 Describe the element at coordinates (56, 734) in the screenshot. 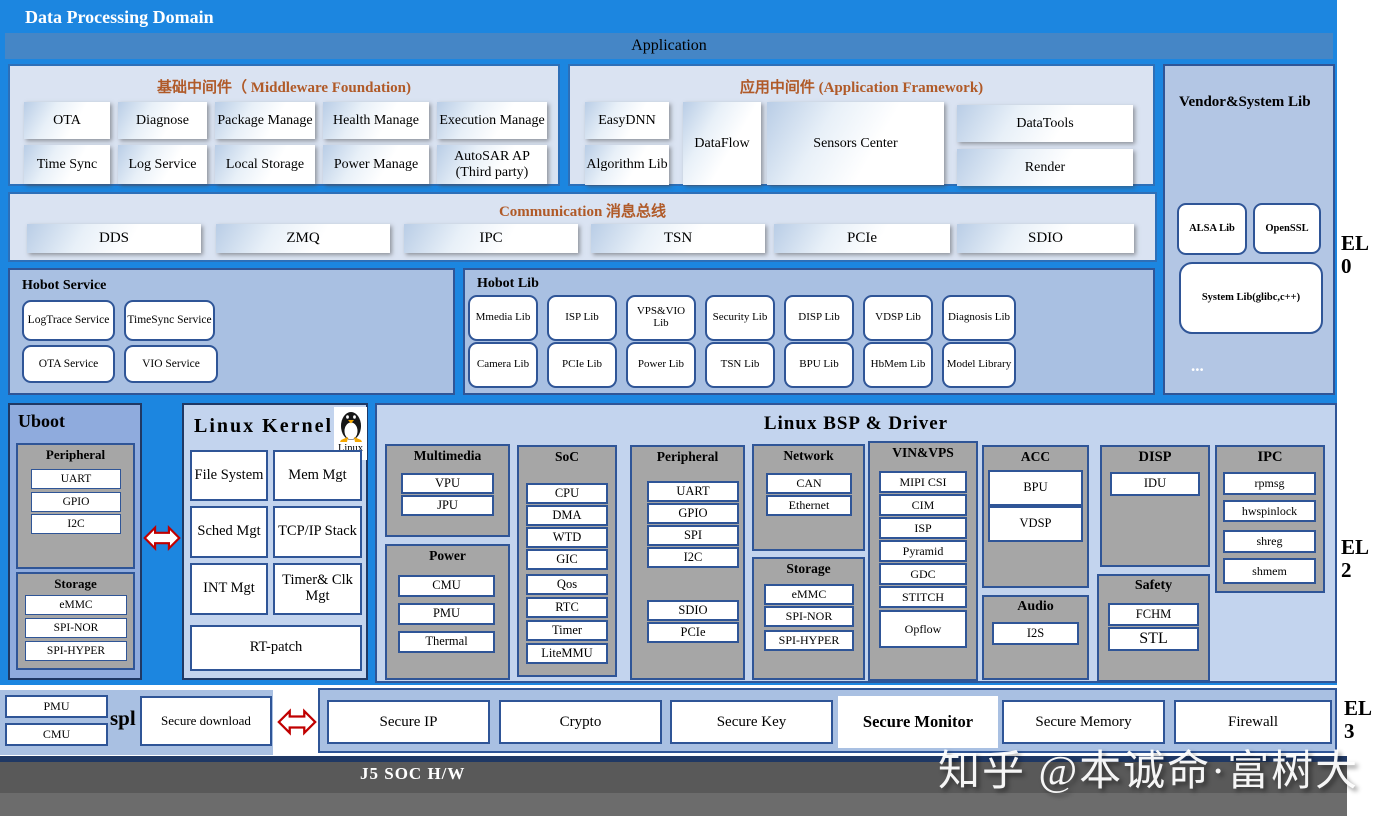

I see `spl-box-cmu: CMU` at that location.